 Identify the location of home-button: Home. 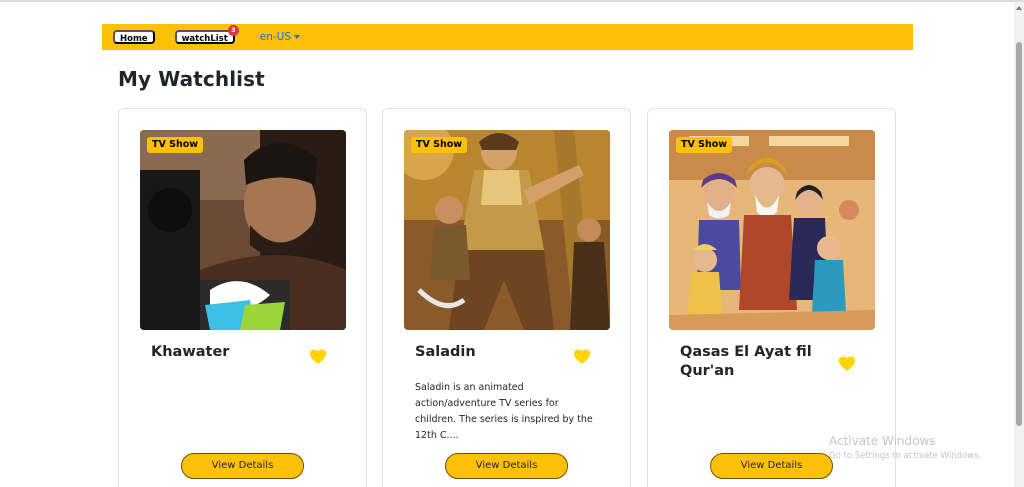
(134, 37).